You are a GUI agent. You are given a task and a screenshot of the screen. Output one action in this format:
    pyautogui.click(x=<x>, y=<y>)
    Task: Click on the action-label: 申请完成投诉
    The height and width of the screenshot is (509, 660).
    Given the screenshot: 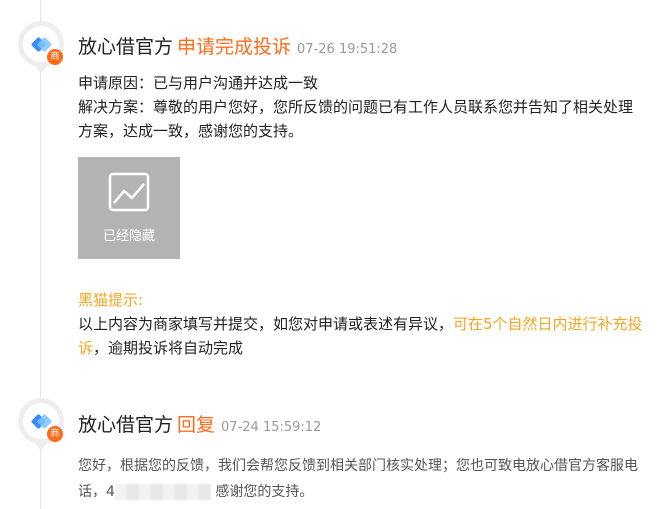 What is the action you would take?
    pyautogui.click(x=234, y=47)
    